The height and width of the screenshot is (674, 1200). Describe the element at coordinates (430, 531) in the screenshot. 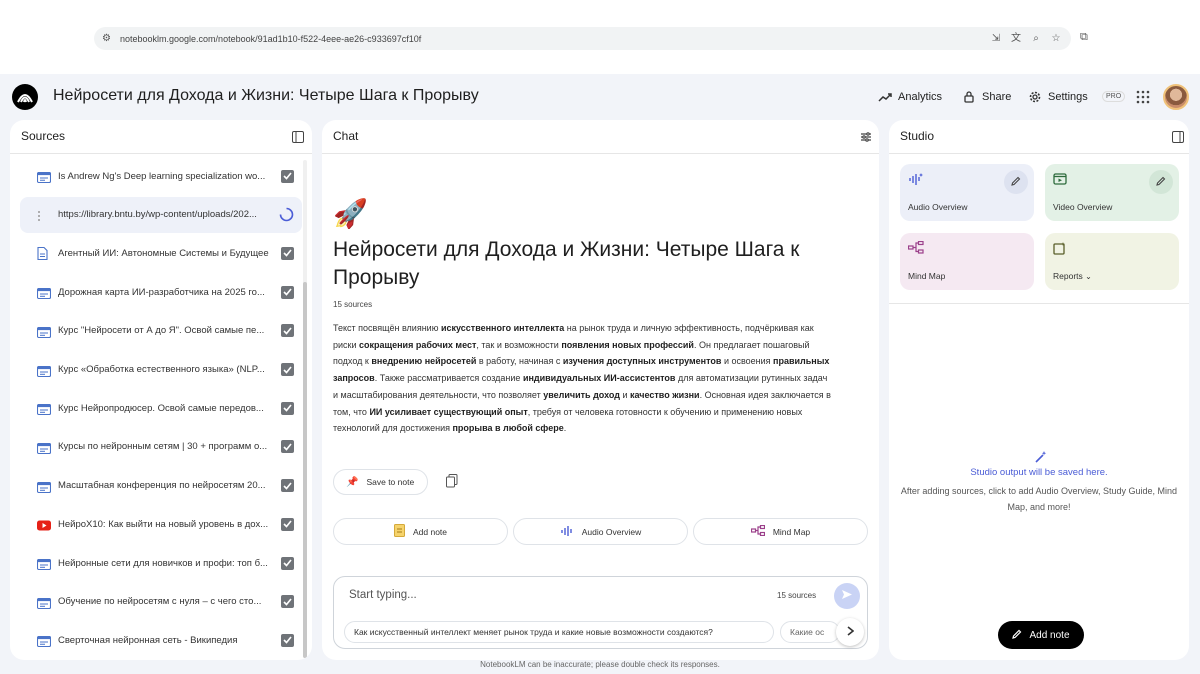

I see `add-note-label: Add note` at that location.